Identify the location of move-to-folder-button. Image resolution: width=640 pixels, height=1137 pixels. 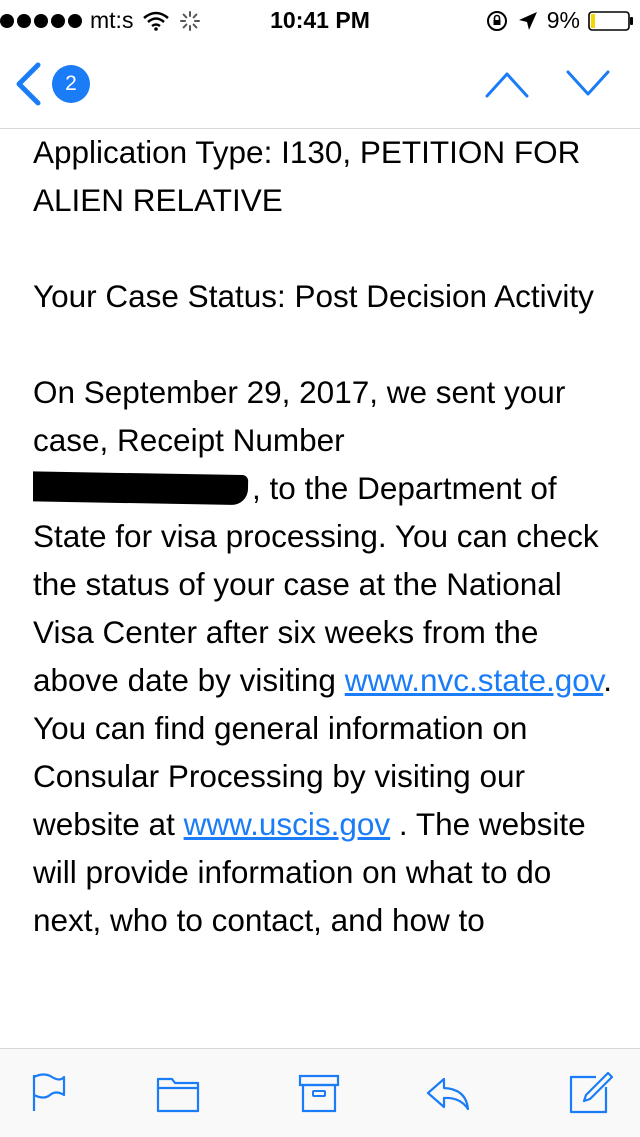
(178, 1093).